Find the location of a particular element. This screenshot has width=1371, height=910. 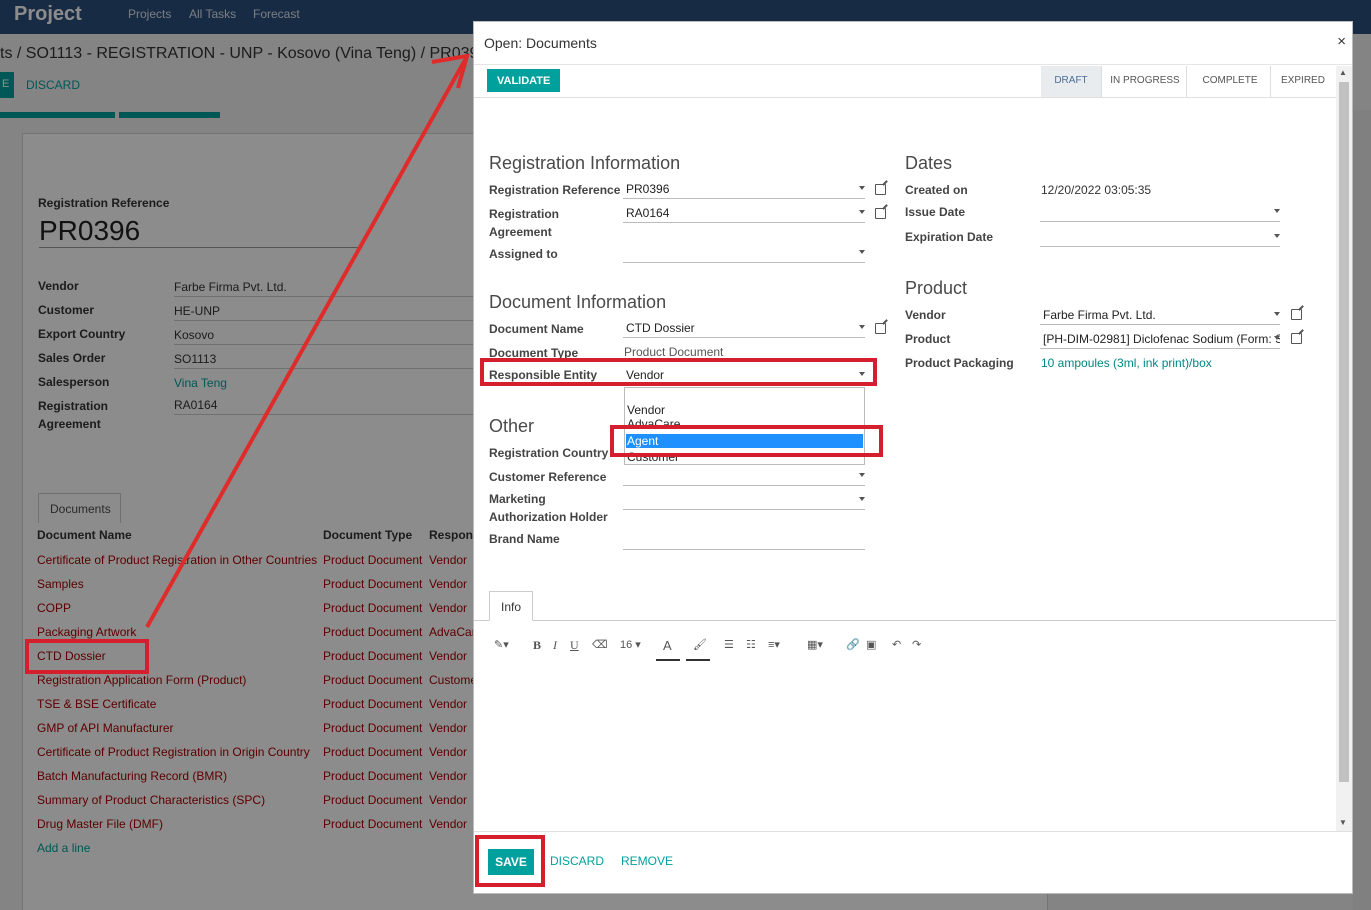

dropdown-option: Vendor is located at coordinates (744, 410).